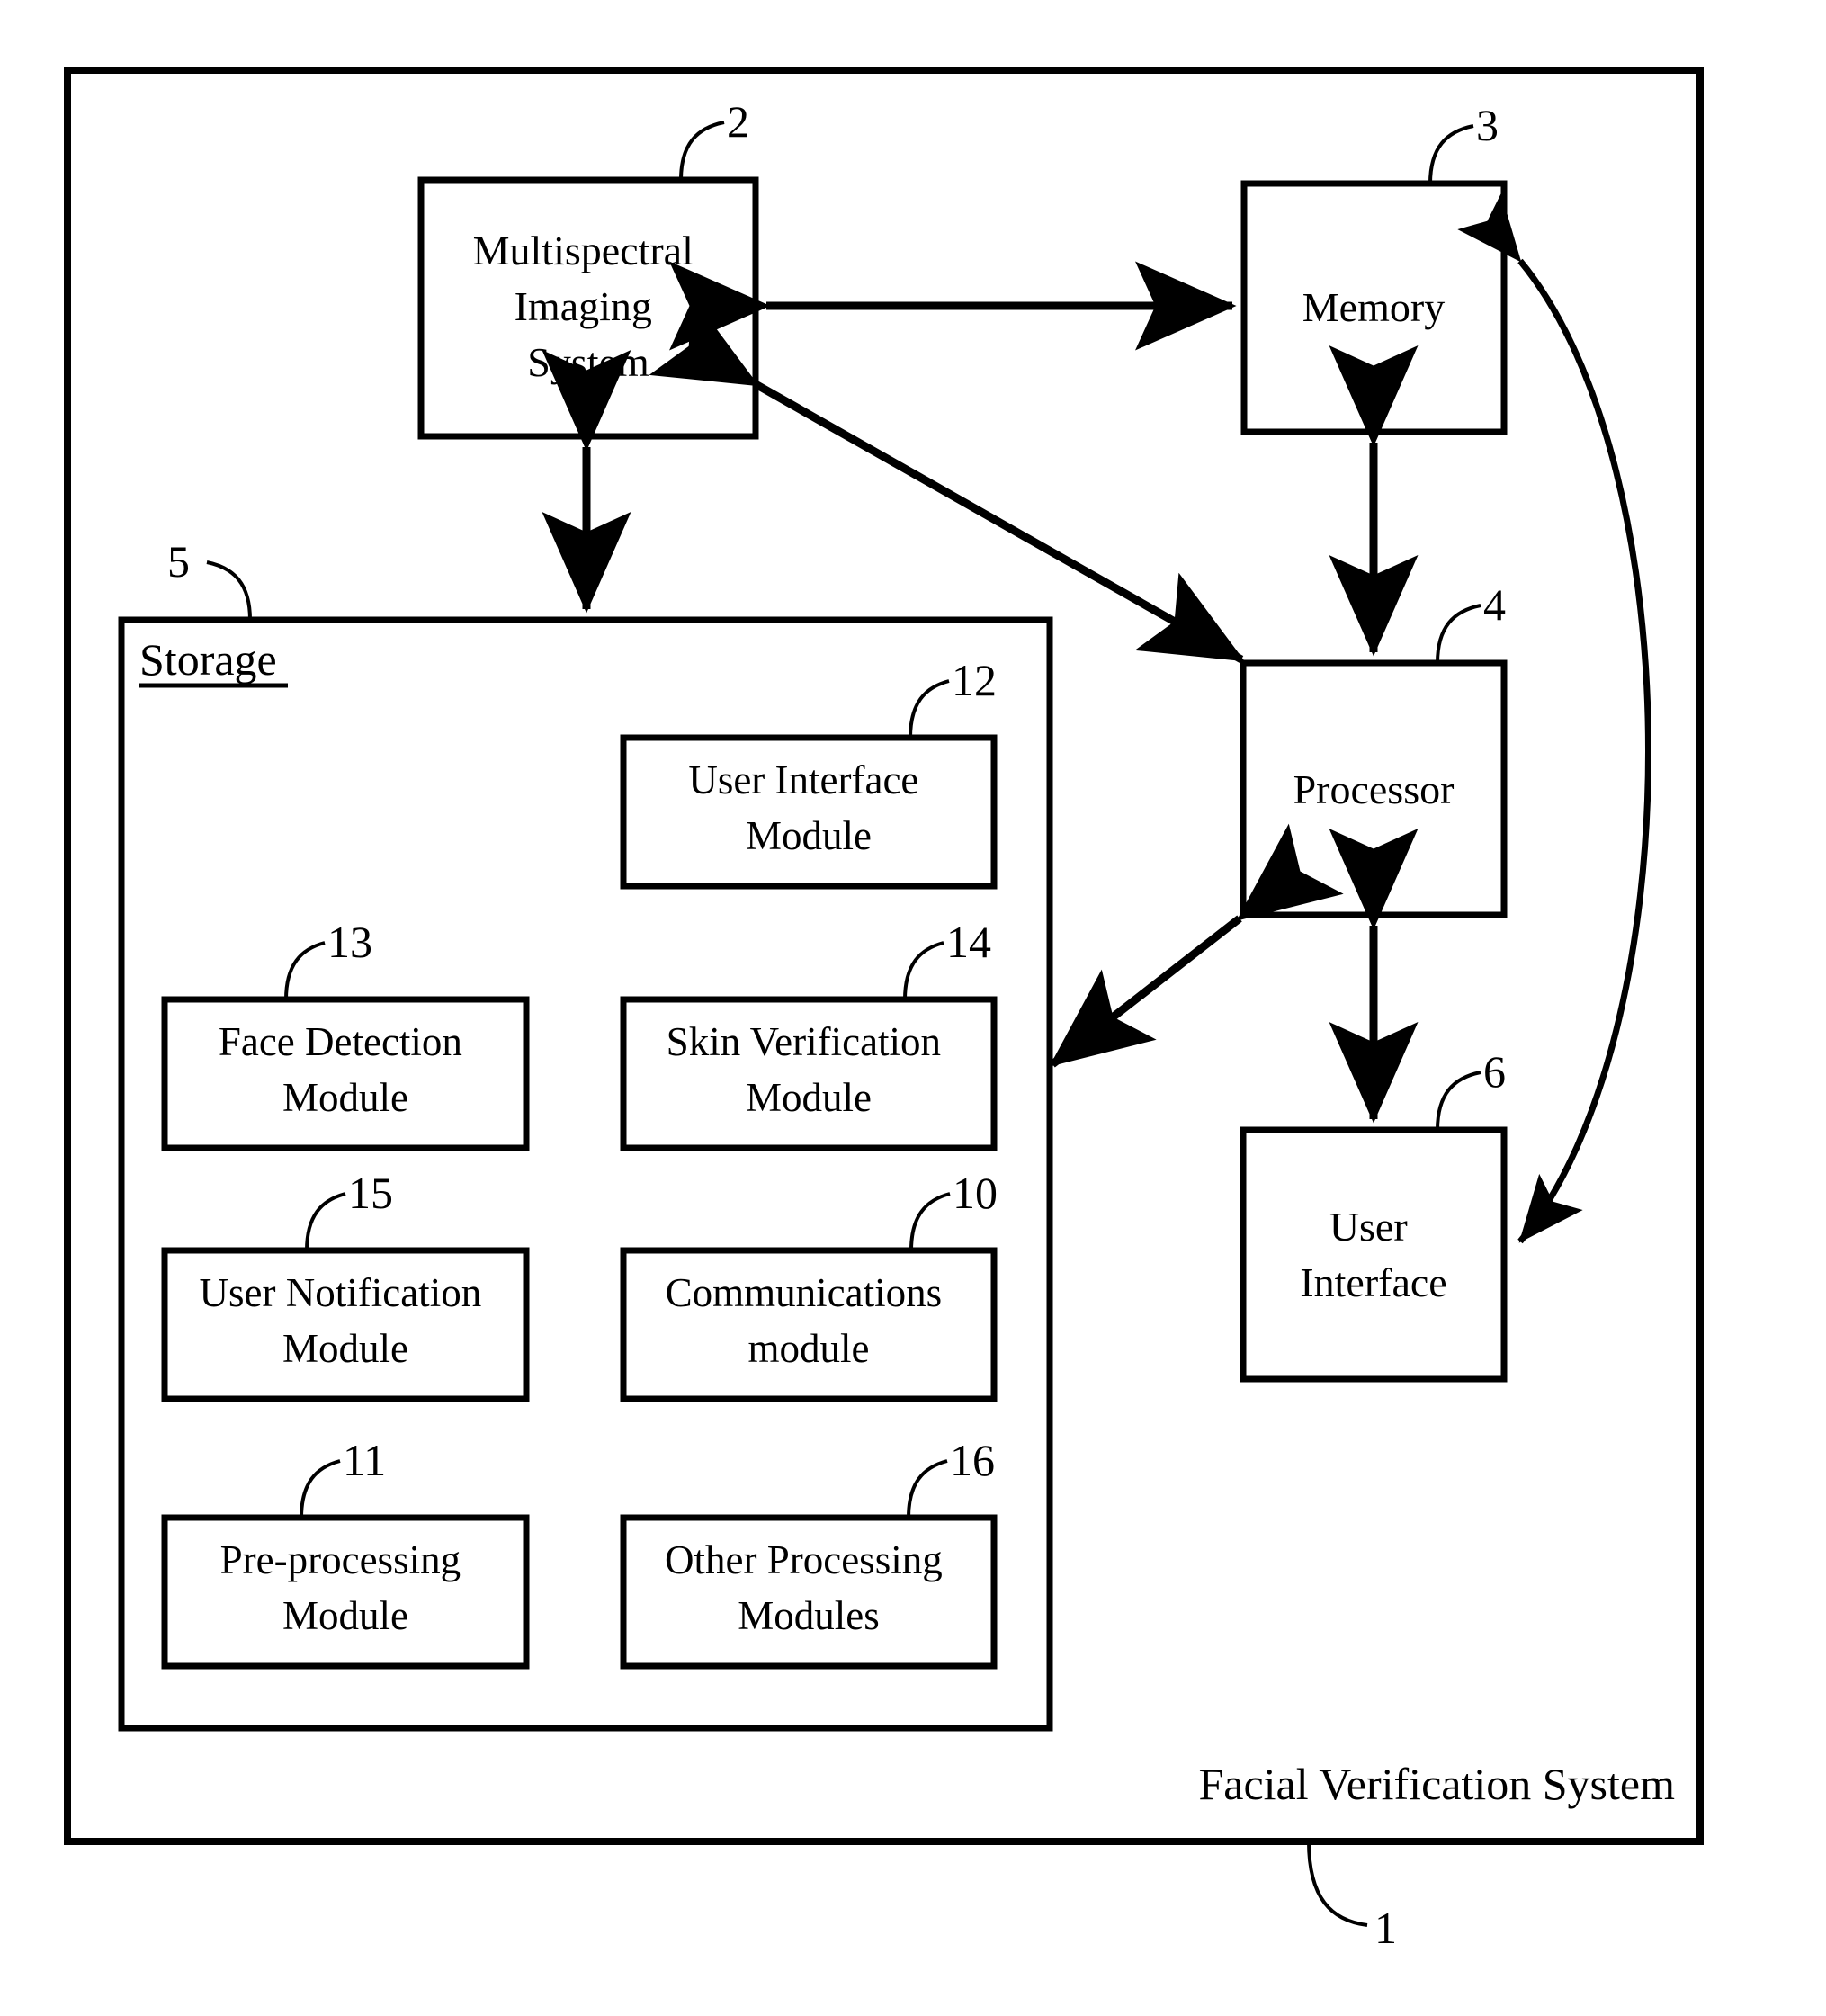 The image size is (1826, 2016). Describe the element at coordinates (1385, 1928) in the screenshot. I see `reference-numeral-1: 1` at that location.